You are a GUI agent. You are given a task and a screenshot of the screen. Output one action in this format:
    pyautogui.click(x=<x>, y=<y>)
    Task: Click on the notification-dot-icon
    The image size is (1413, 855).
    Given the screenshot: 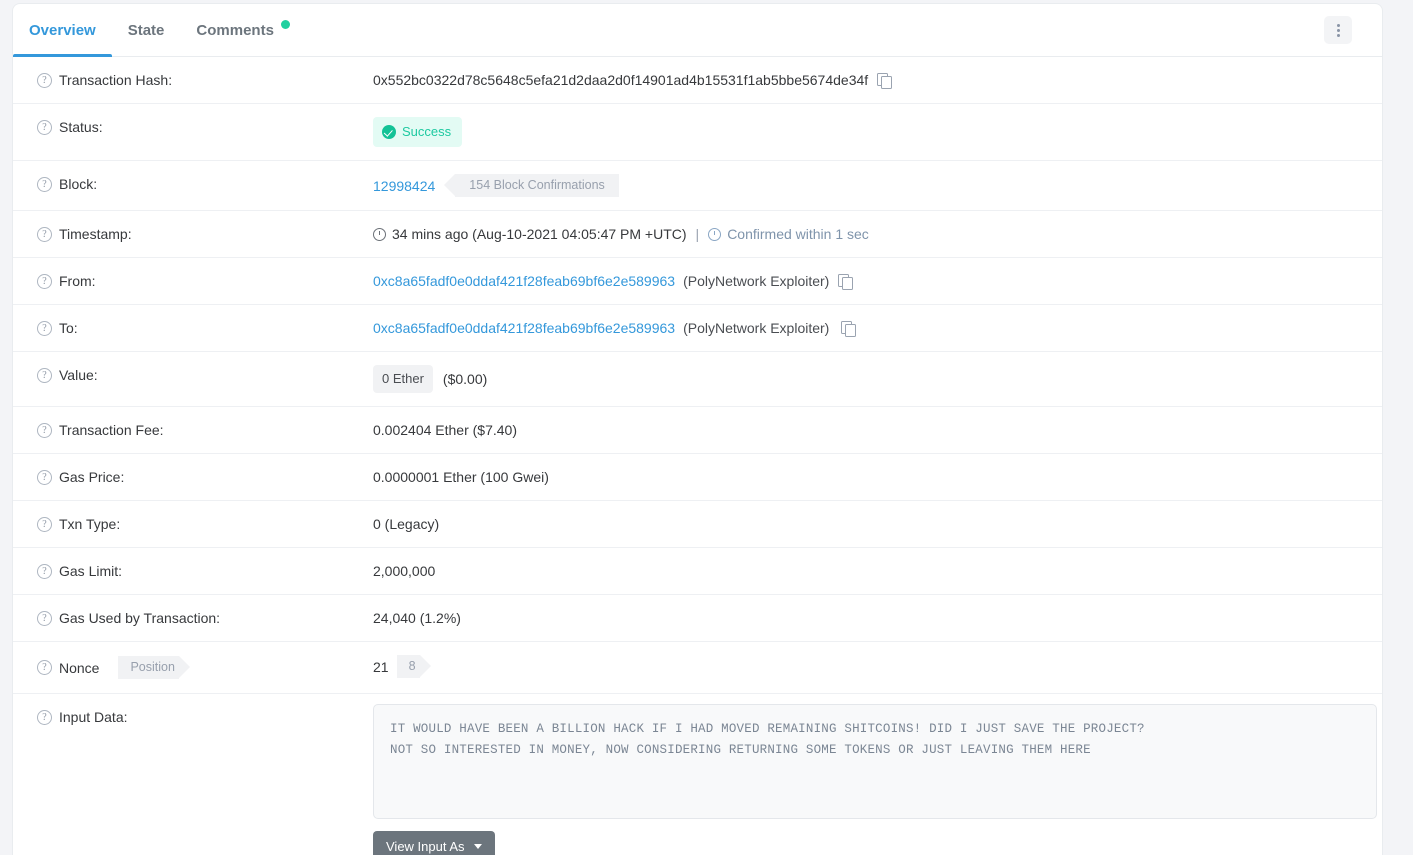 What is the action you would take?
    pyautogui.click(x=285, y=24)
    